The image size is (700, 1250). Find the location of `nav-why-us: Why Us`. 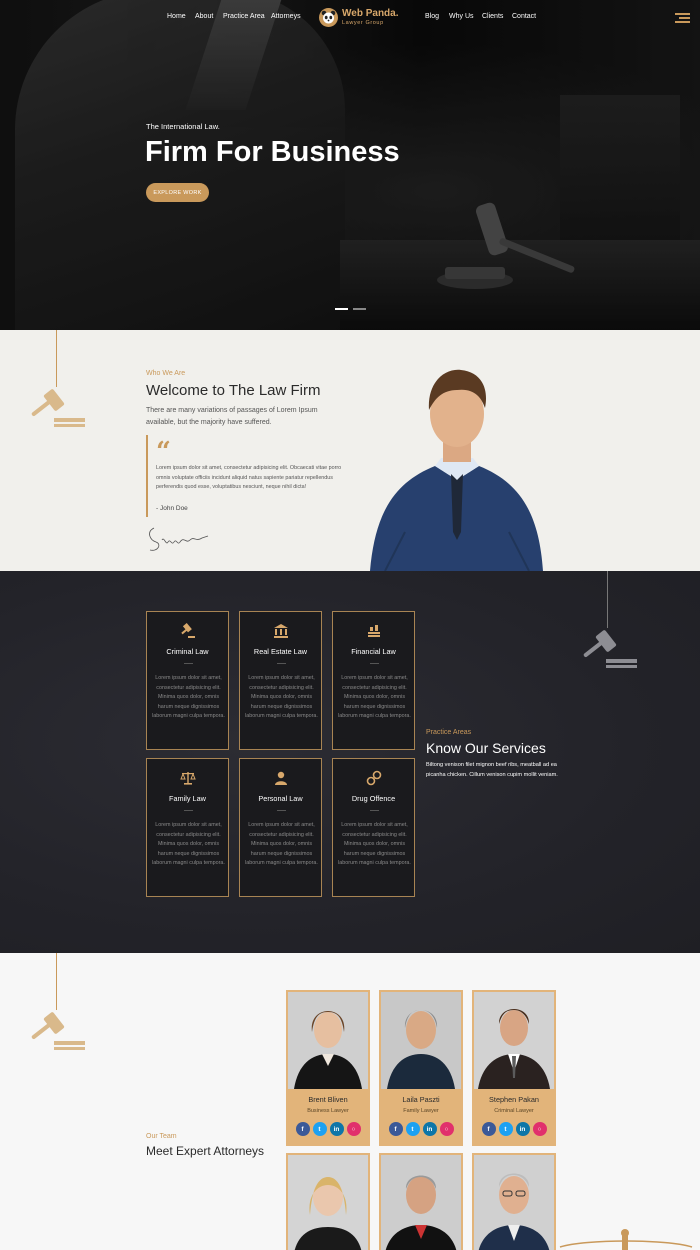

nav-why-us: Why Us is located at coordinates (461, 16).